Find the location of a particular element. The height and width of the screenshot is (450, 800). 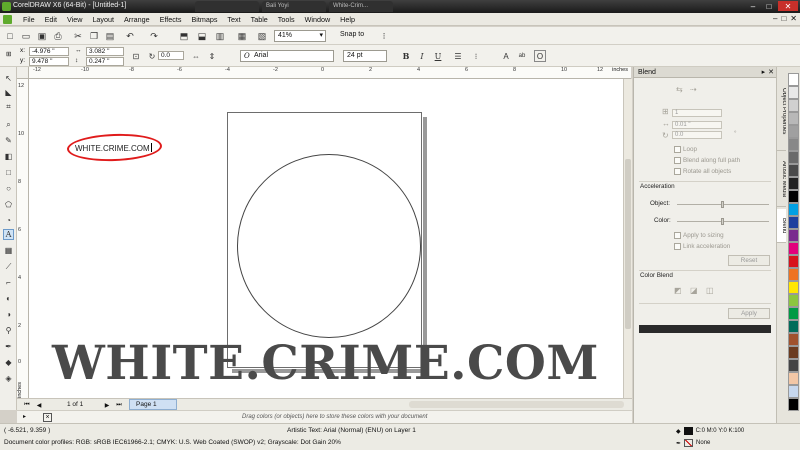

rectangle-tool-icon: □ is located at coordinates (8, 172).